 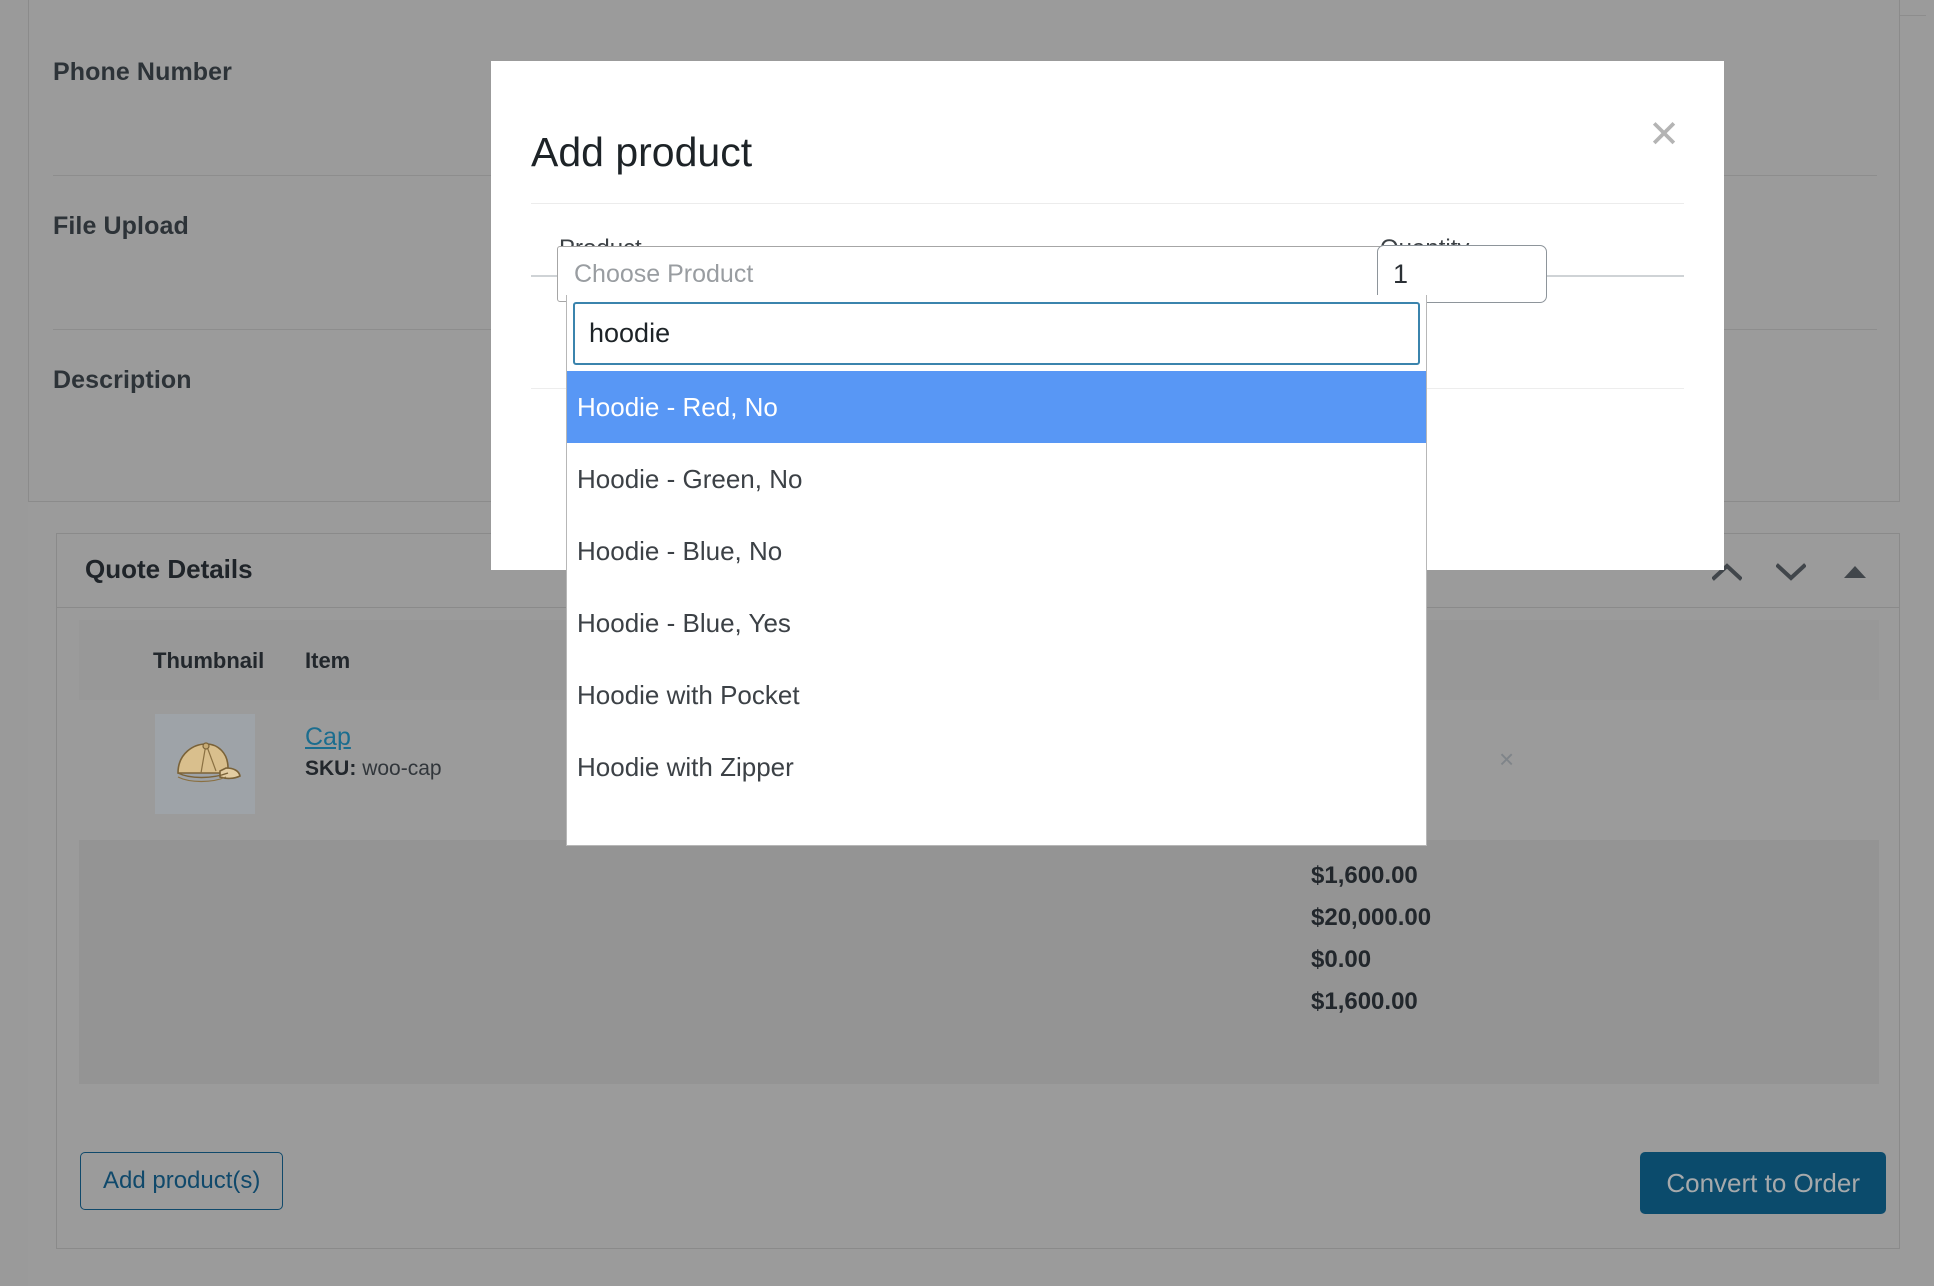 I want to click on dropdown-search-wrapper, so click(x=996, y=333).